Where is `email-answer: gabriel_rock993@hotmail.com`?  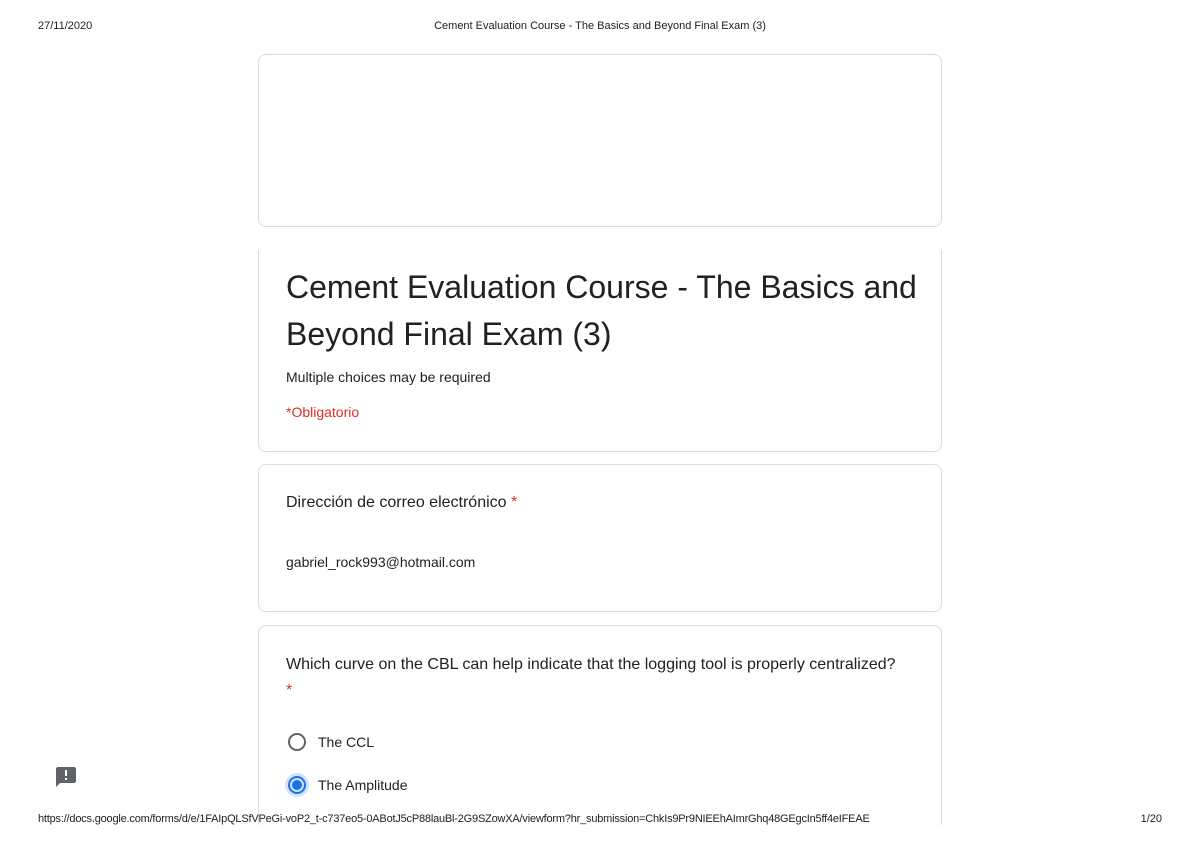
email-answer: gabriel_rock993@hotmail.com is located at coordinates (381, 562).